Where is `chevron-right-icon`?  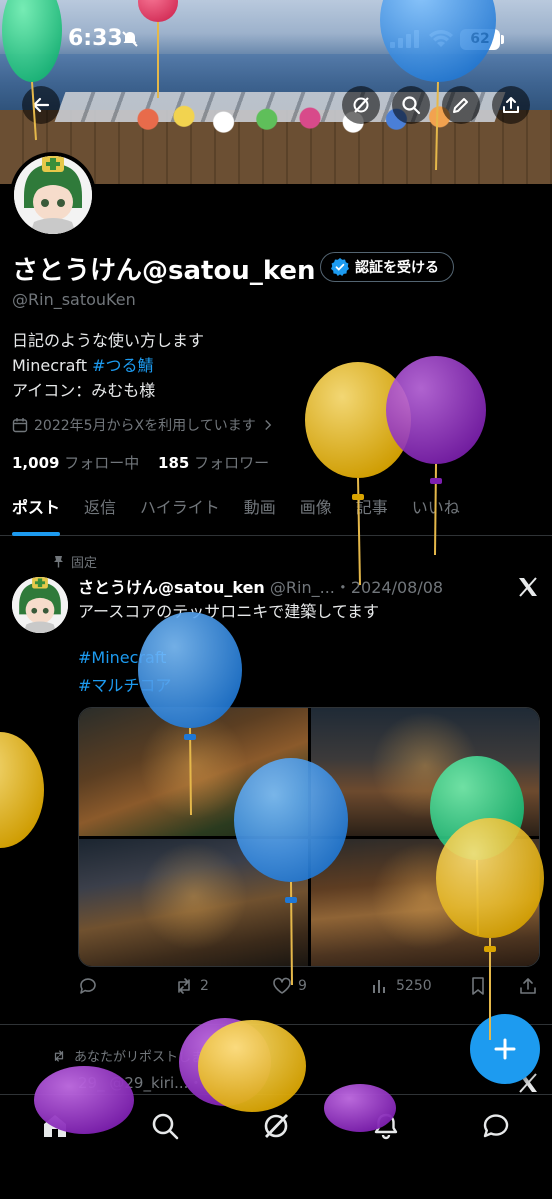
chevron-right-icon is located at coordinates (267, 425).